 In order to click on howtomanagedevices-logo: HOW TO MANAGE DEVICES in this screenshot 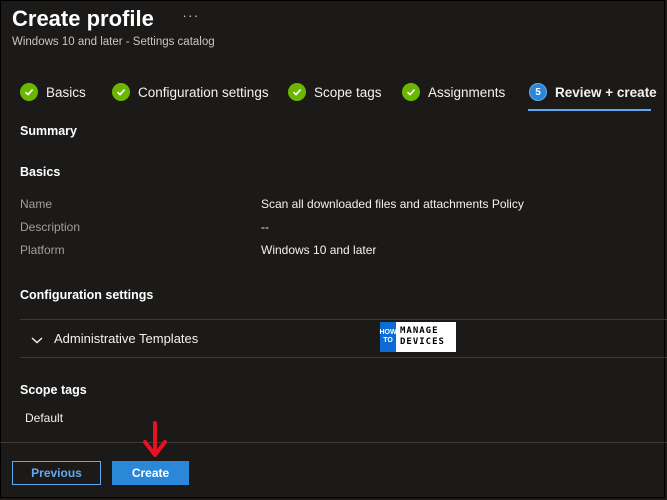, I will do `click(417, 337)`.